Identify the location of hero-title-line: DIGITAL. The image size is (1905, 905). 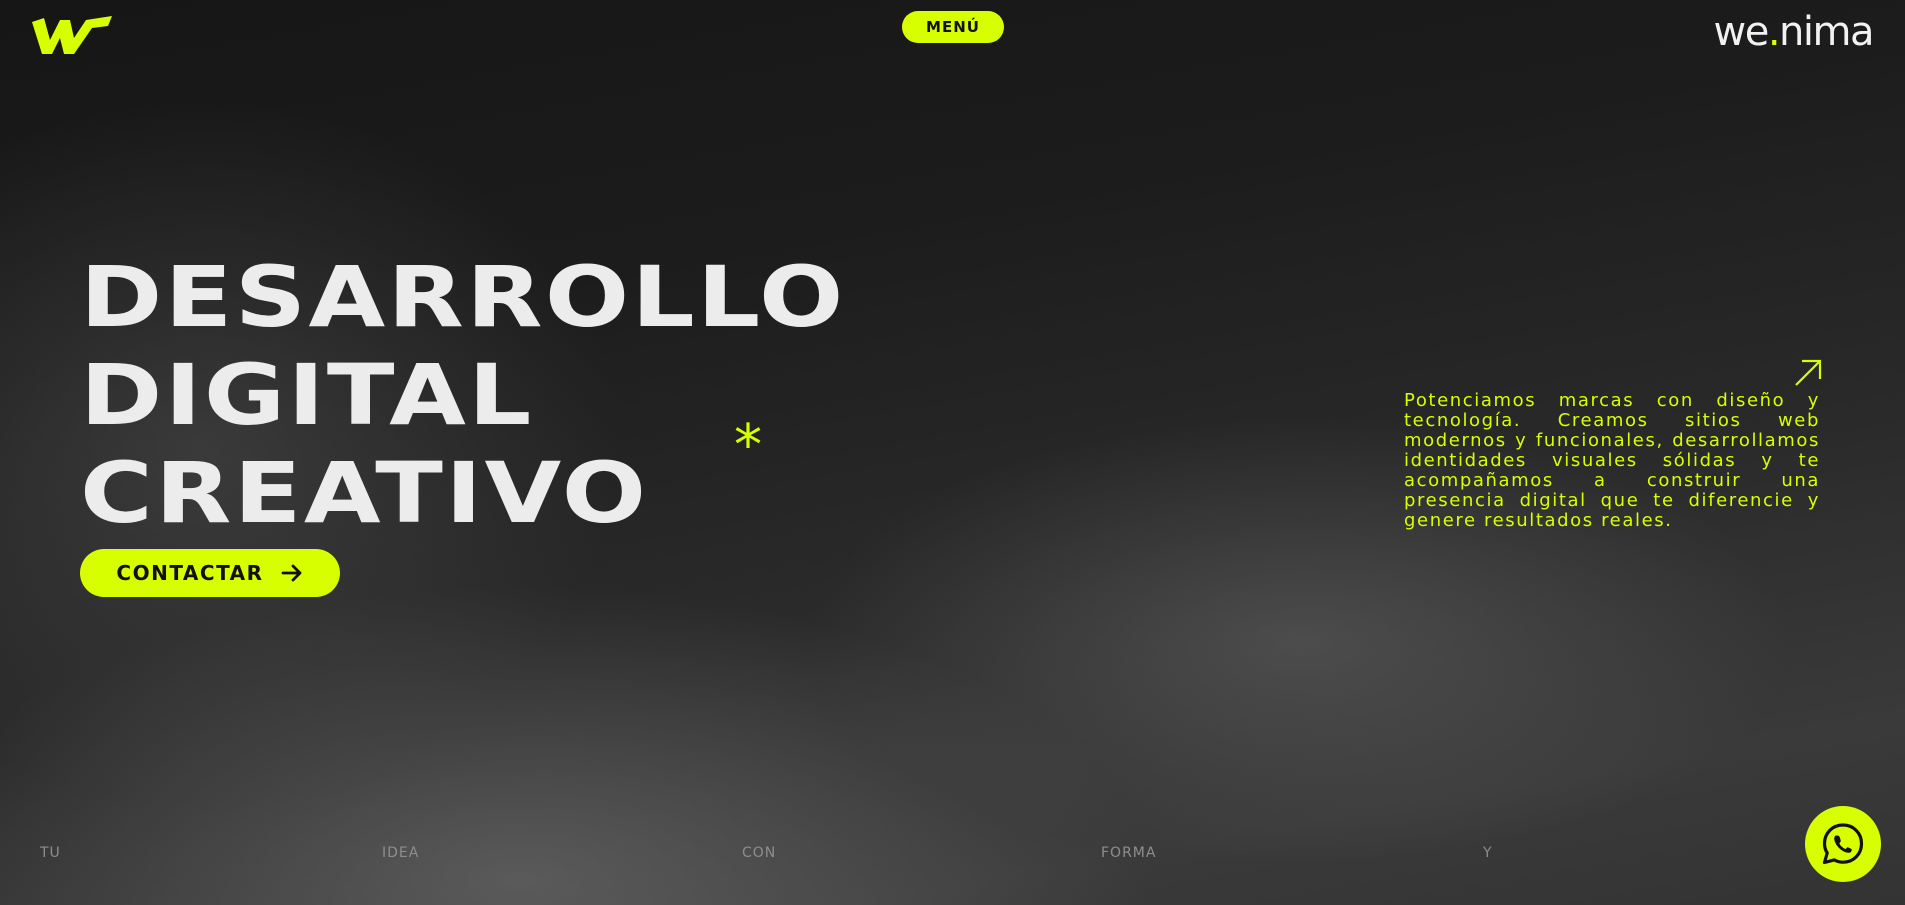
(307, 395).